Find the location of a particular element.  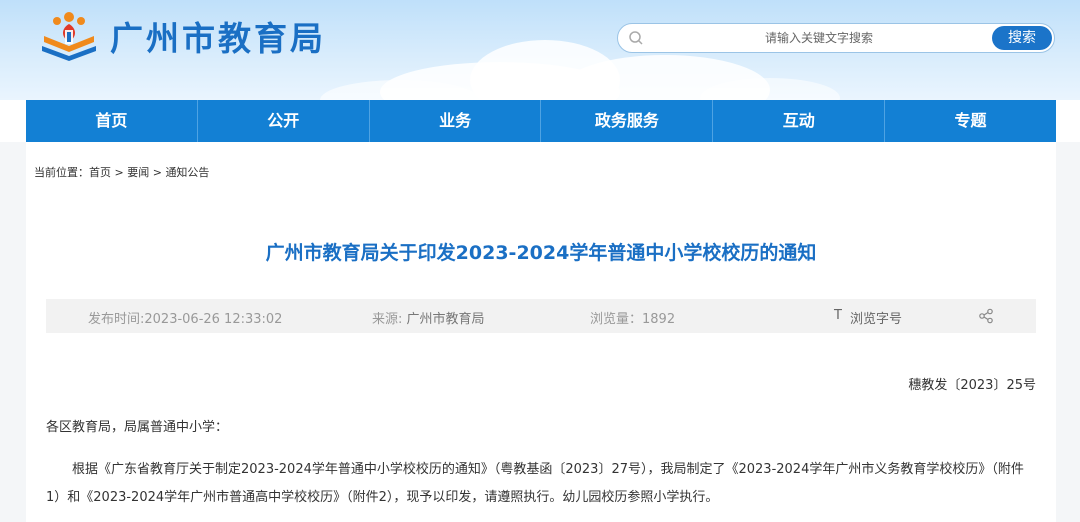

publish-time: 发布时间:2023-06-26 12:33:02 is located at coordinates (185, 319).